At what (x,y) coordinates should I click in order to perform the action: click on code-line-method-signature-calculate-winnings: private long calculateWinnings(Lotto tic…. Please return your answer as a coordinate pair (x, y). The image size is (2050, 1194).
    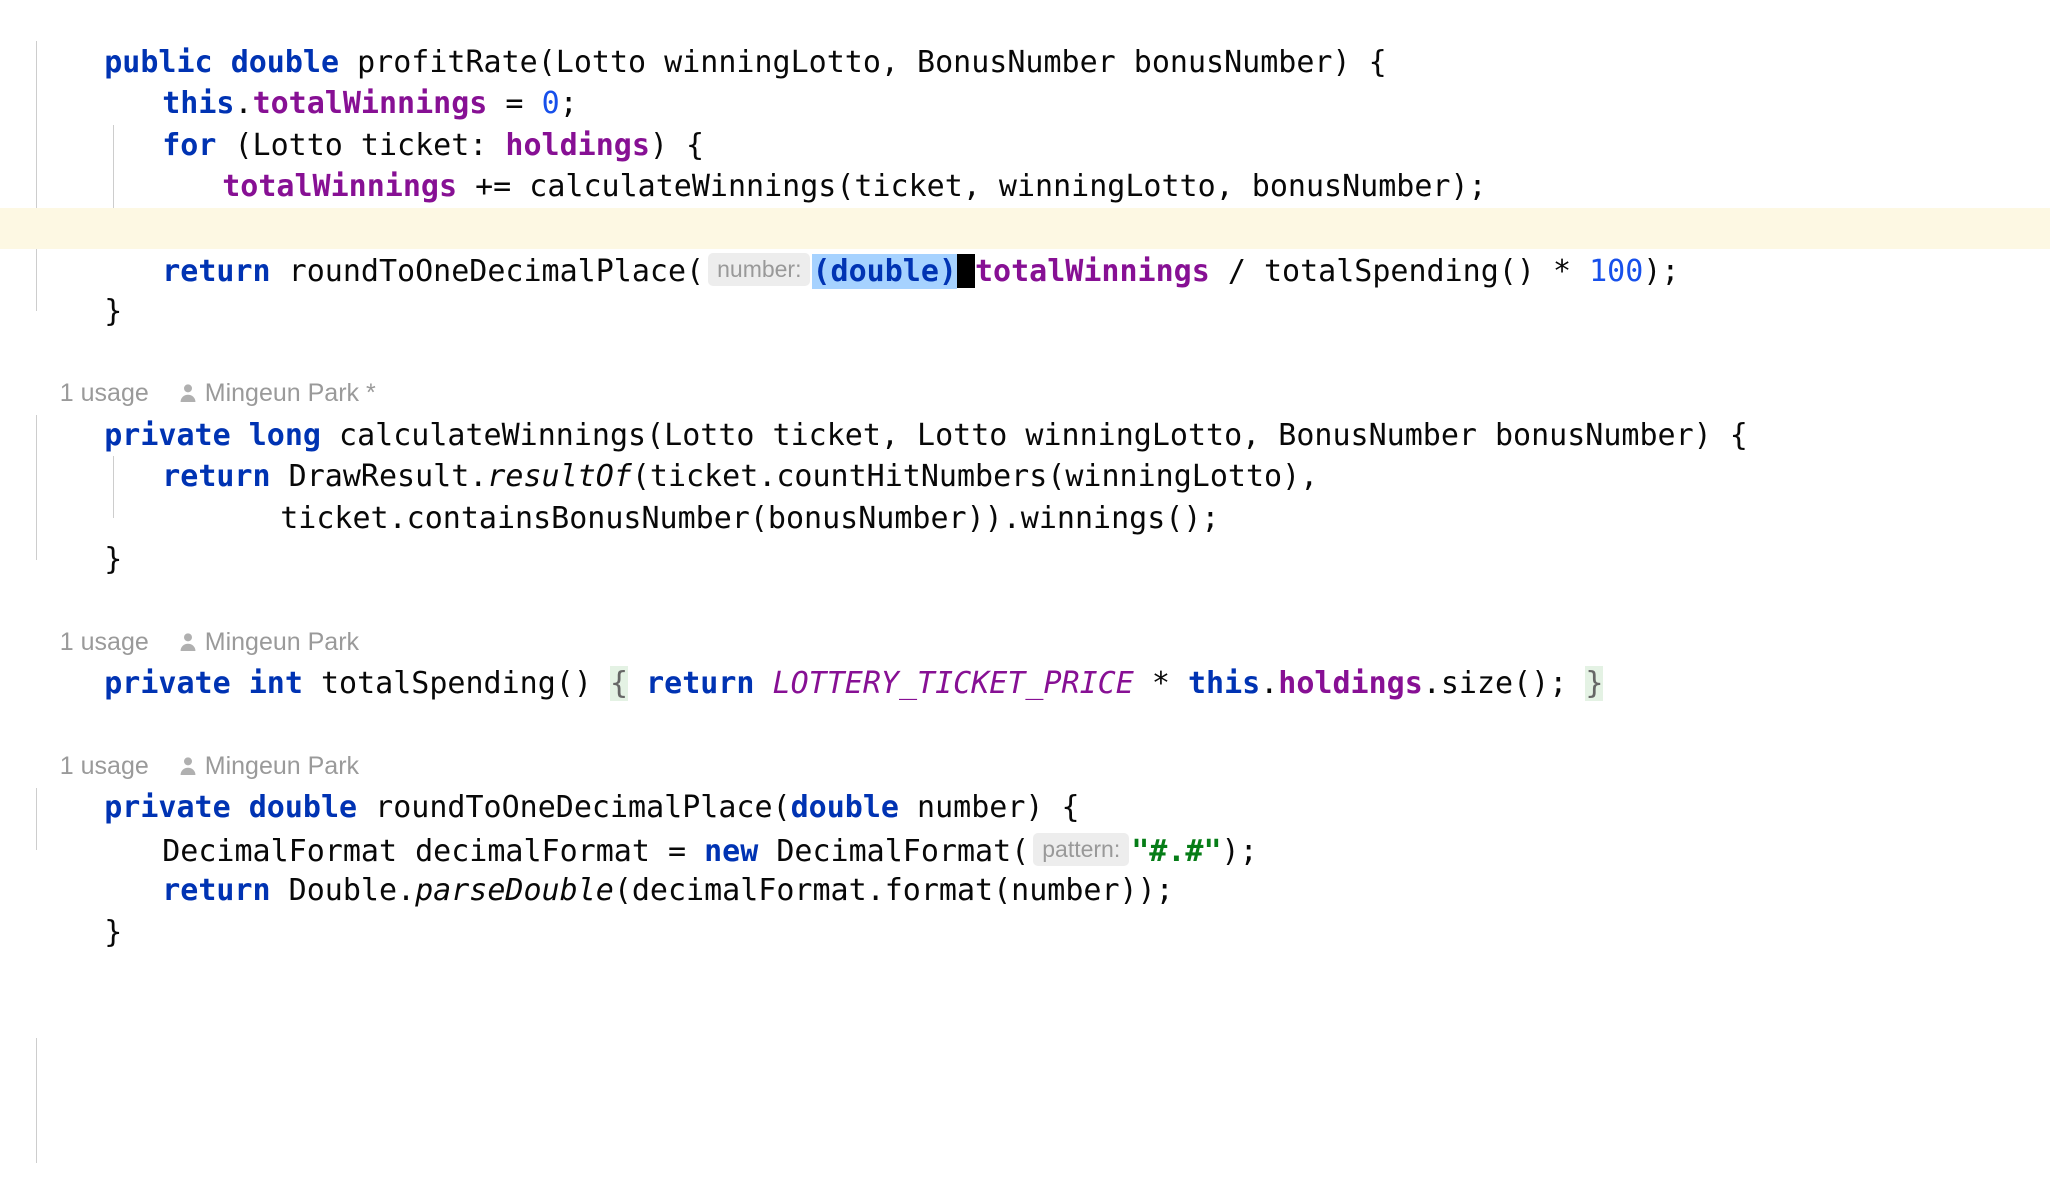
    Looking at the image, I should click on (1025, 413).